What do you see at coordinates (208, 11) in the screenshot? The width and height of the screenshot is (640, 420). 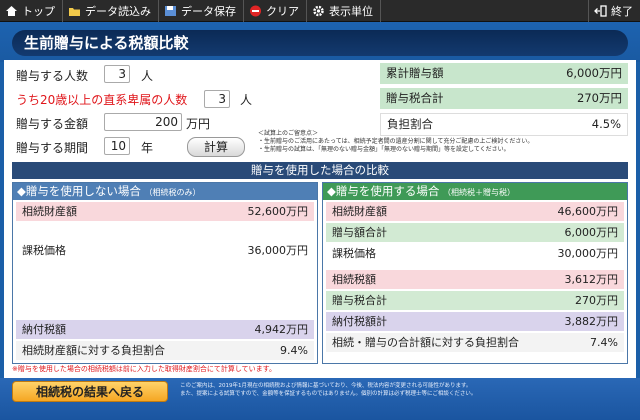 I see `save-data-label: データ保存` at bounding box center [208, 11].